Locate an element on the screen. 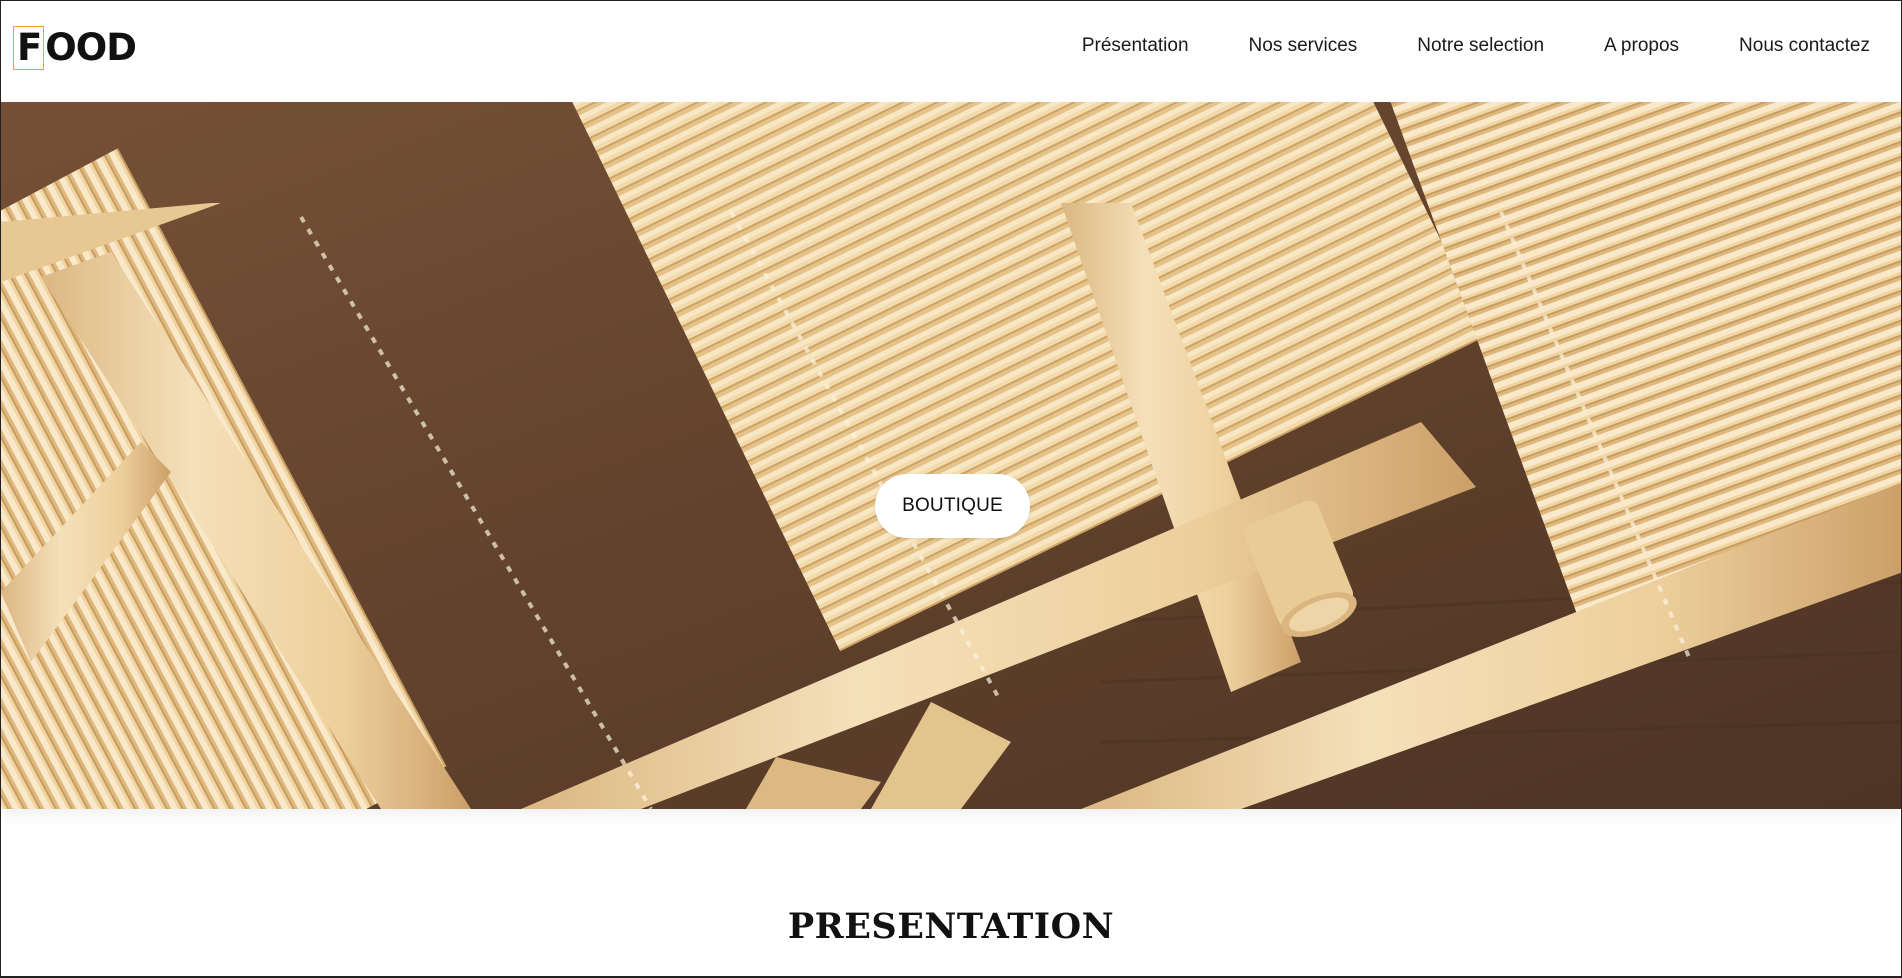 This screenshot has width=1902, height=978. nav-item-selection: Notre selection is located at coordinates (1480, 46).